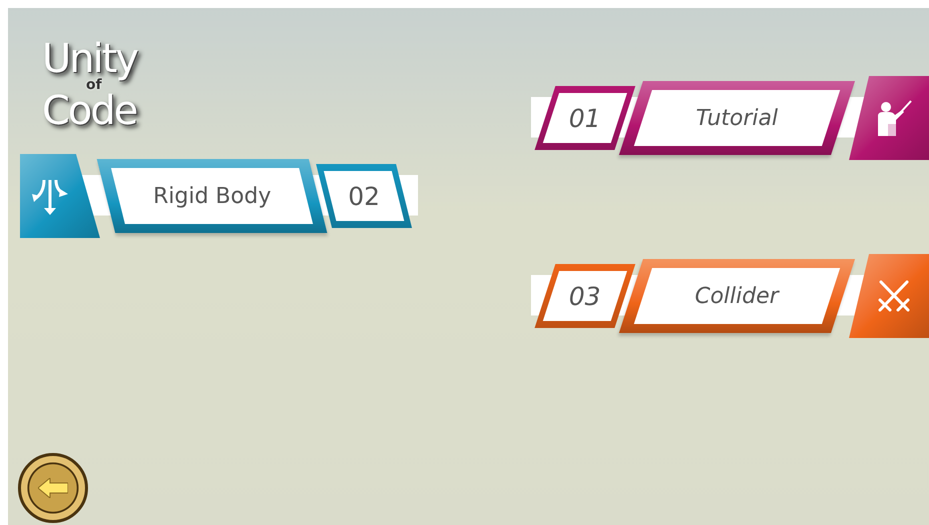 The height and width of the screenshot is (525, 929). Describe the element at coordinates (53, 488) in the screenshot. I see `left-arrow-icon` at that location.